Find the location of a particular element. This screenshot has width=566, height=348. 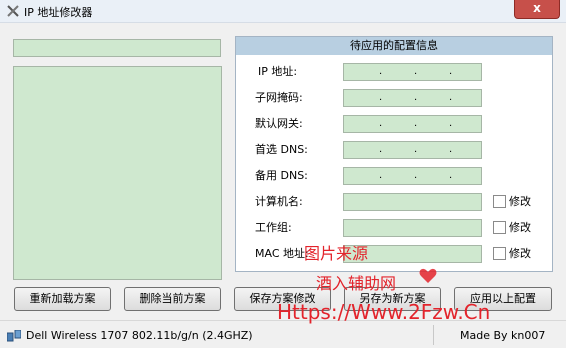

watermark-line1: 图片来源 is located at coordinates (336, 253).